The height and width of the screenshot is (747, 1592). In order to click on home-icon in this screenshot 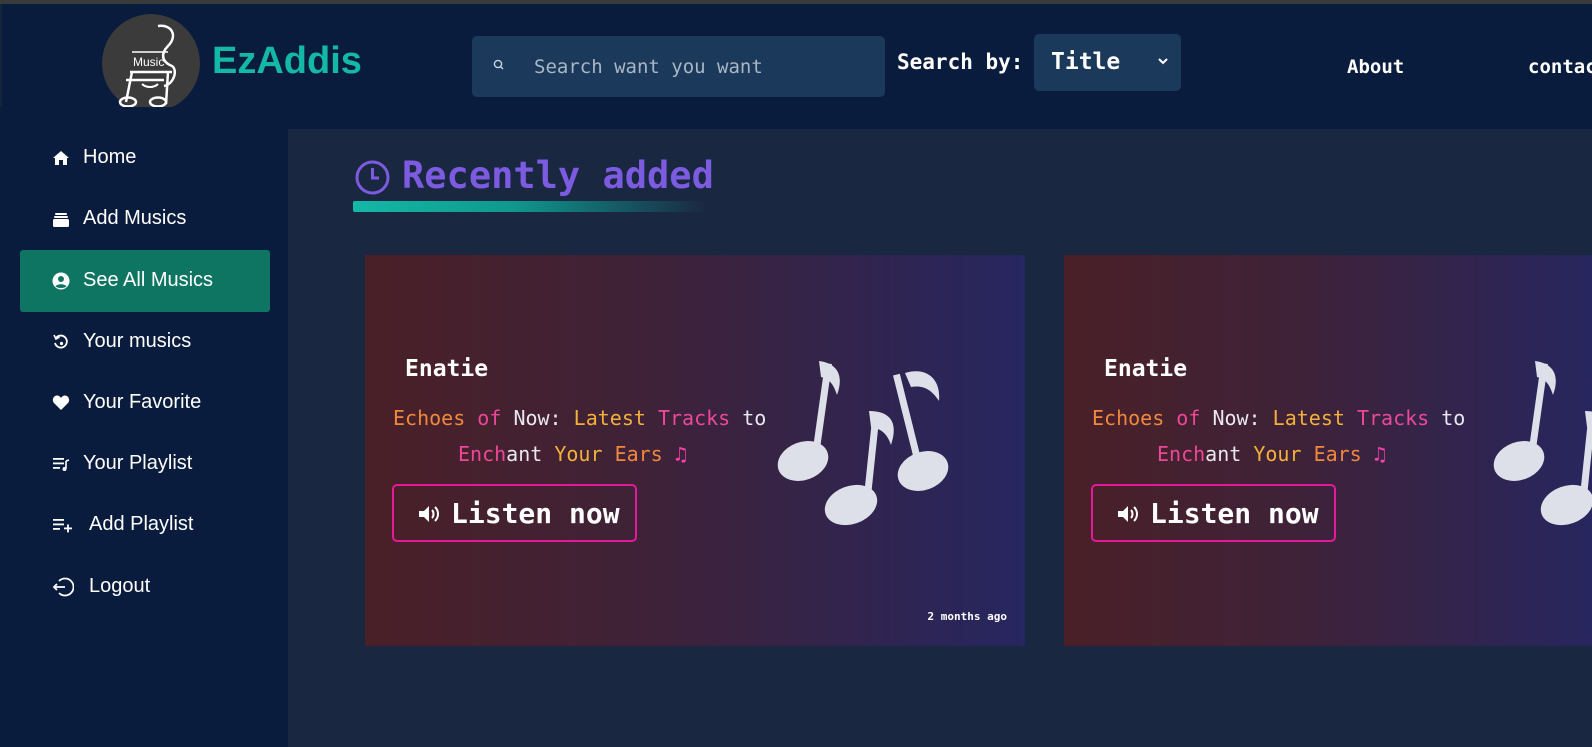, I will do `click(61, 158)`.